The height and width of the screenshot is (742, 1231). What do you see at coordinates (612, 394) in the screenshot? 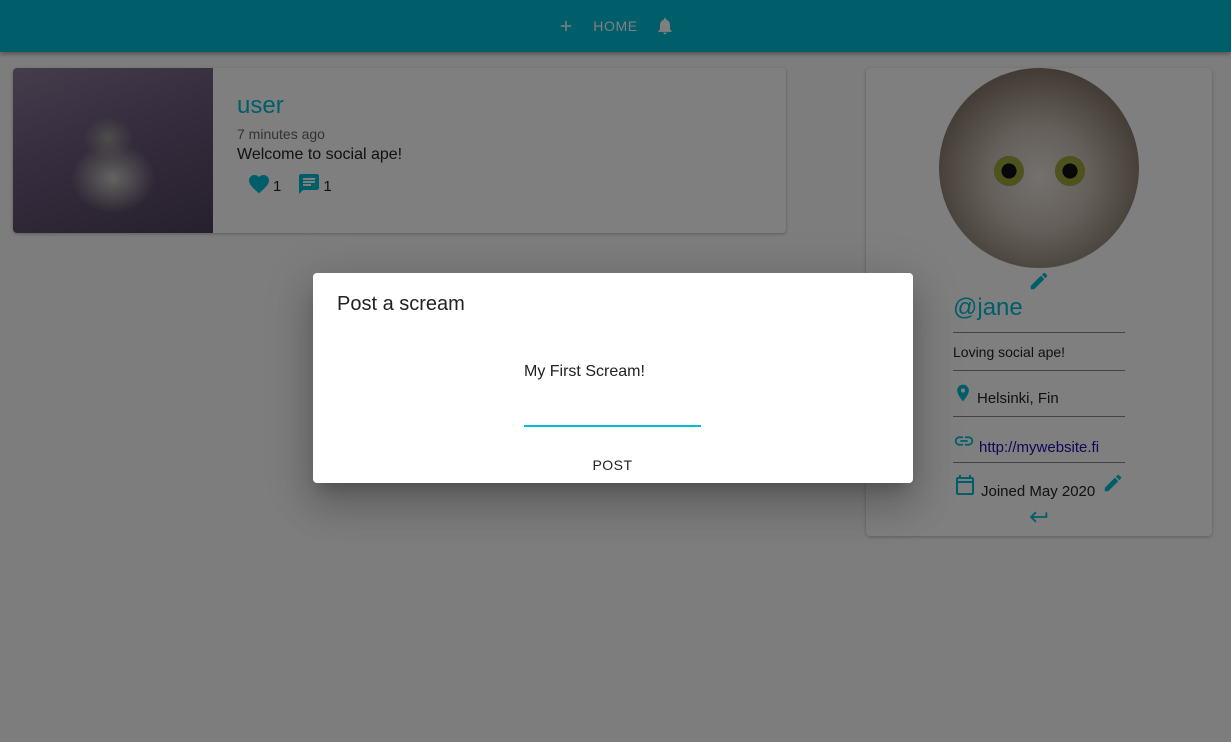
I see `scream-input` at bounding box center [612, 394].